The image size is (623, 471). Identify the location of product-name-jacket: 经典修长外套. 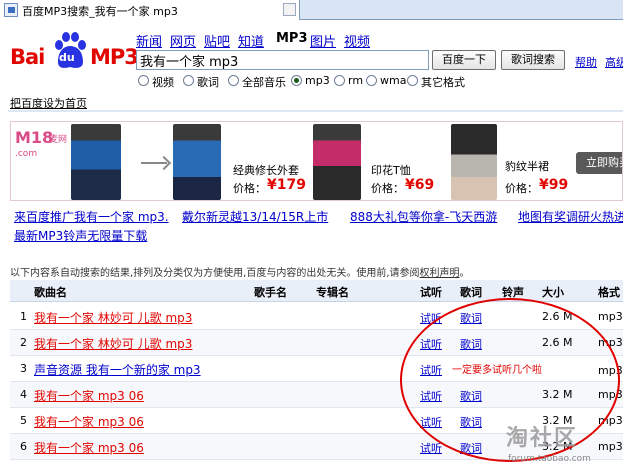
(266, 170).